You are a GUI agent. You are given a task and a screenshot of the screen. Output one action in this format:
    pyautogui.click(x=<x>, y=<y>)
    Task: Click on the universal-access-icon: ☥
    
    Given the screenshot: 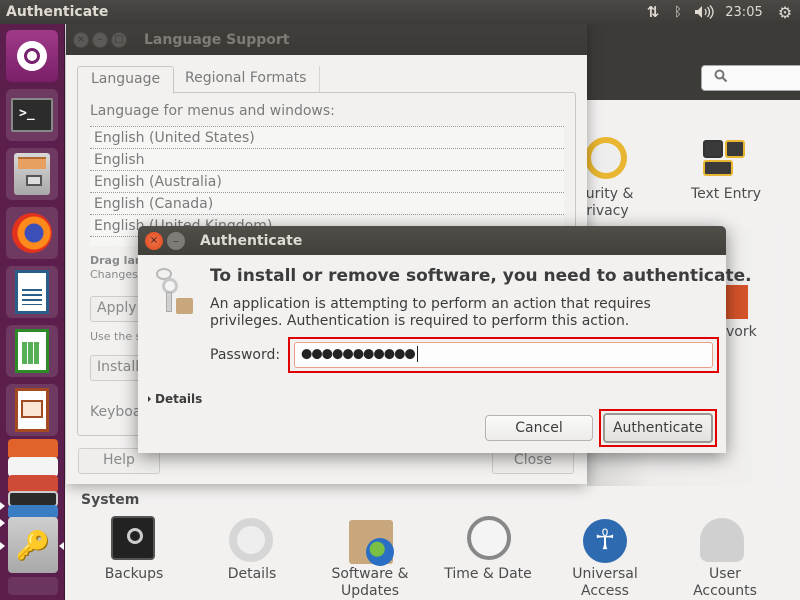 What is the action you would take?
    pyautogui.click(x=605, y=541)
    